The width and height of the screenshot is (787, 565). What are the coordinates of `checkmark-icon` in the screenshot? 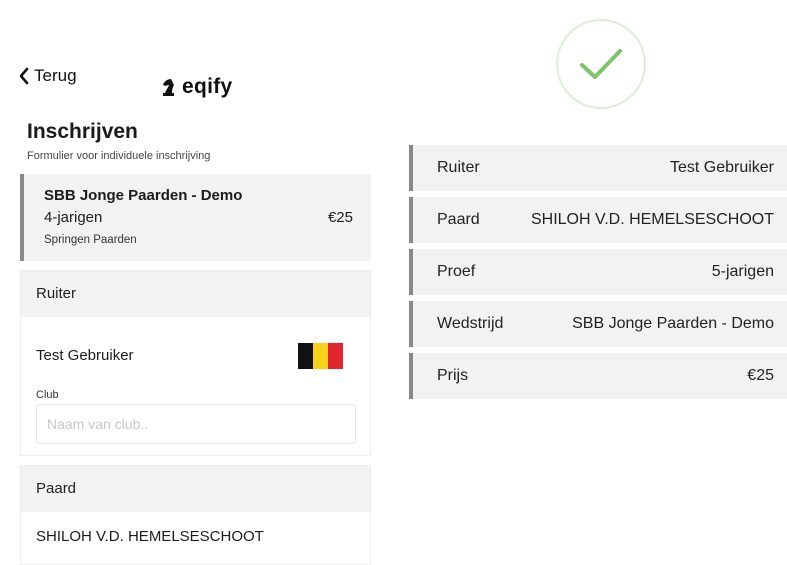 It's located at (601, 64).